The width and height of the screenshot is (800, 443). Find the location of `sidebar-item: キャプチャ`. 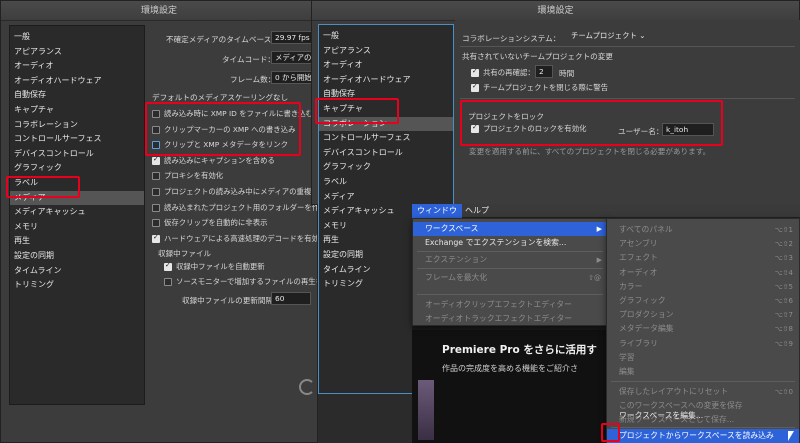

sidebar-item: キャプチャ is located at coordinates (77, 110).